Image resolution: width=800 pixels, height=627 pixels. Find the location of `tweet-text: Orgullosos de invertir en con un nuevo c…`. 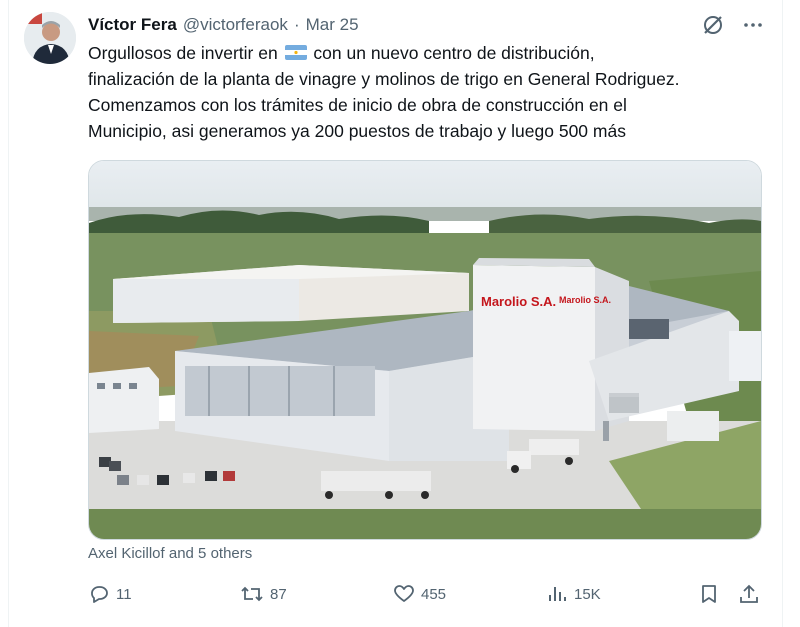

tweet-text: Orgullosos de invertir en con un nuevo c… is located at coordinates (433, 92).